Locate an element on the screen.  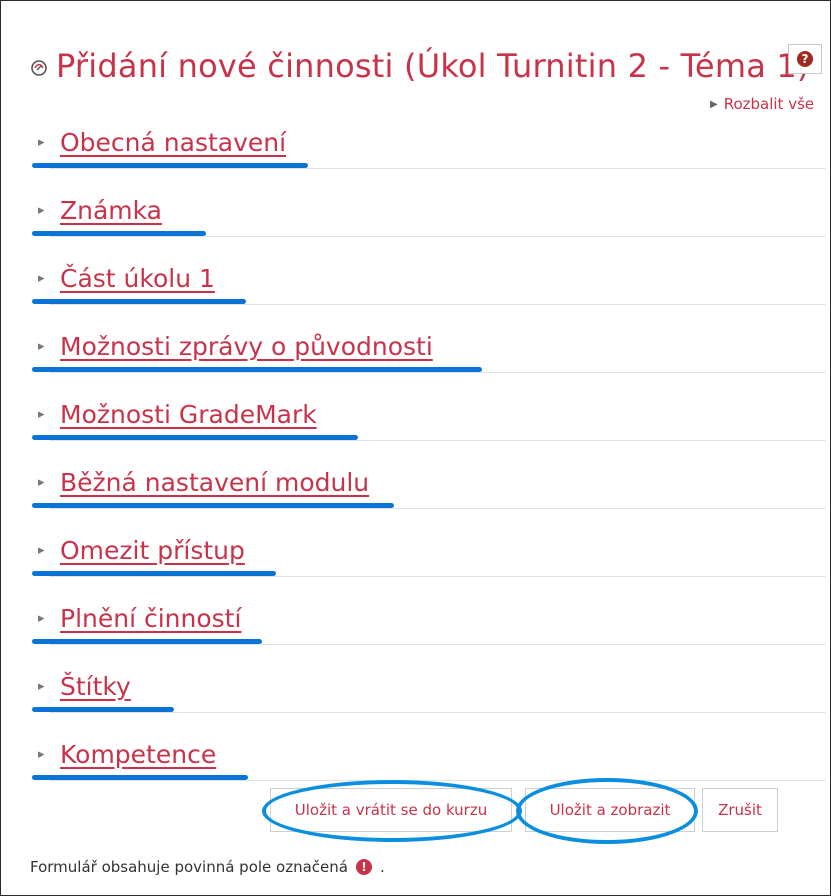
required-note-text: Formulář obsahuje povinná pole označená is located at coordinates (189, 867).